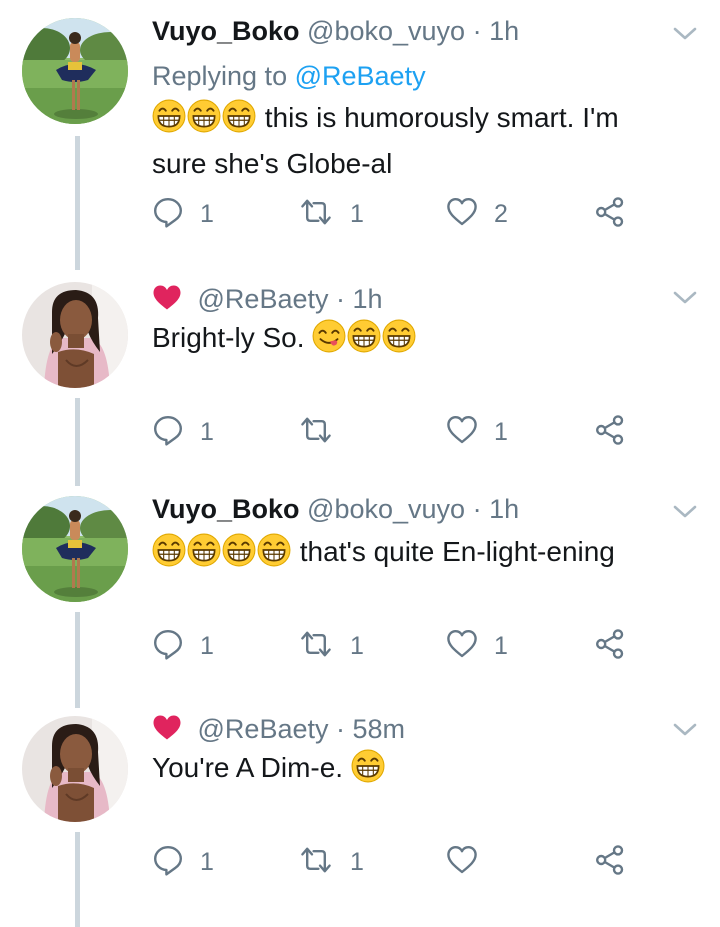  What do you see at coordinates (329, 341) in the screenshot?
I see `yum-emoji` at bounding box center [329, 341].